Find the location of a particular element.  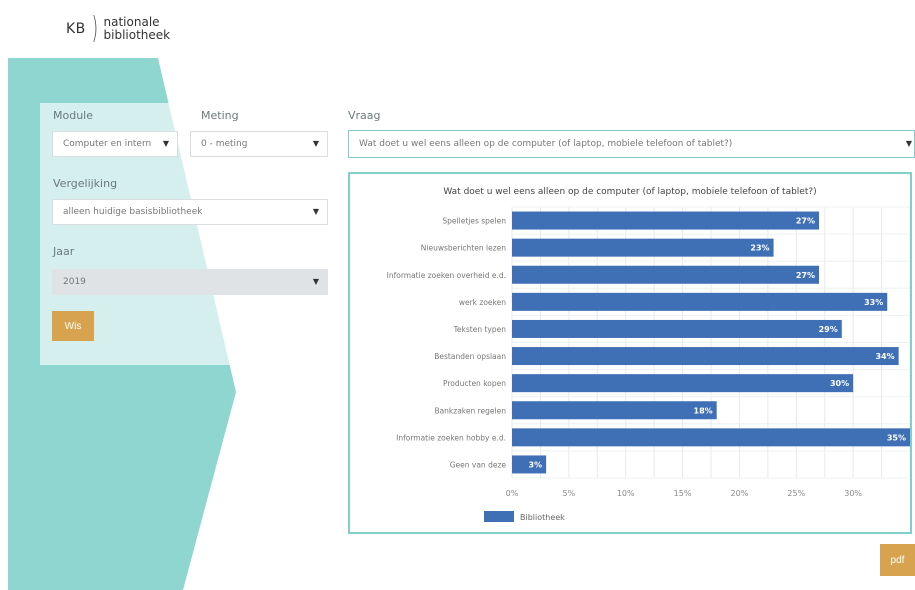

legend-swatch is located at coordinates (499, 516).